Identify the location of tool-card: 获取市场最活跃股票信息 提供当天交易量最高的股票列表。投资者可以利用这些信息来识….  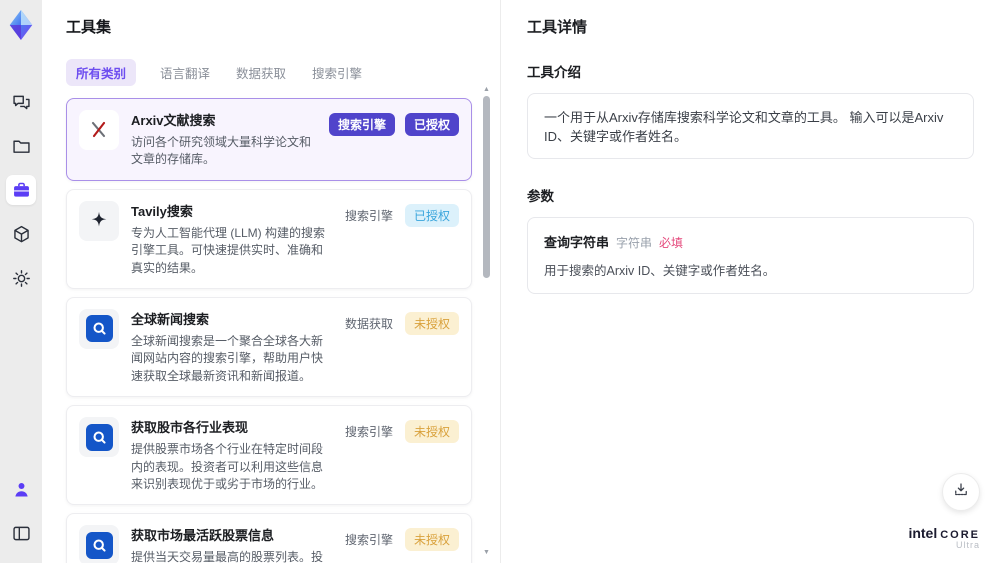
(269, 538).